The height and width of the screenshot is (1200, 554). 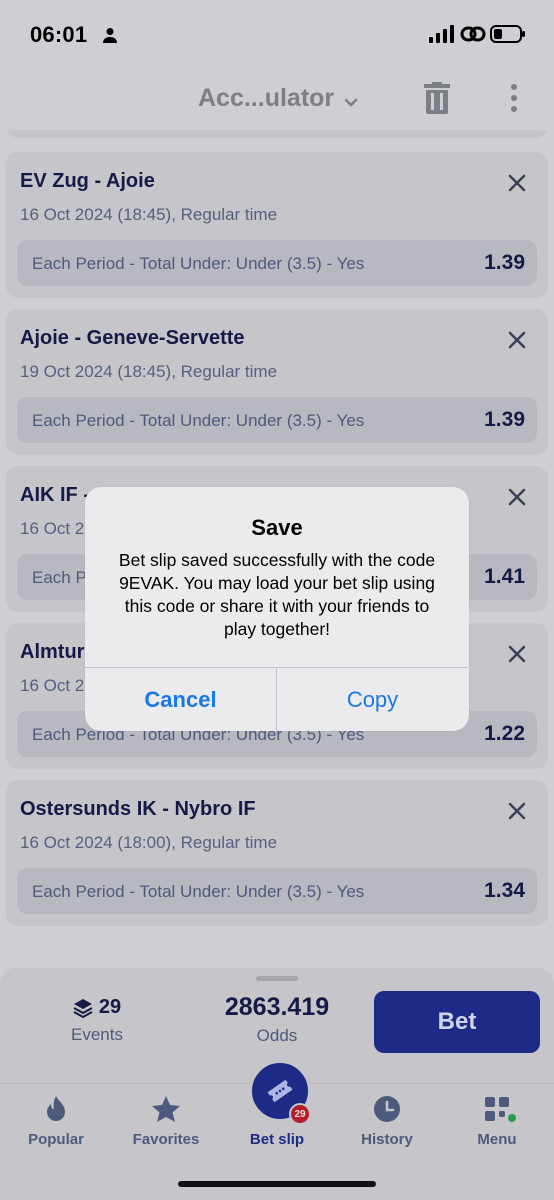 I want to click on total-odds: 2863.419 Odds, so click(x=277, y=1019).